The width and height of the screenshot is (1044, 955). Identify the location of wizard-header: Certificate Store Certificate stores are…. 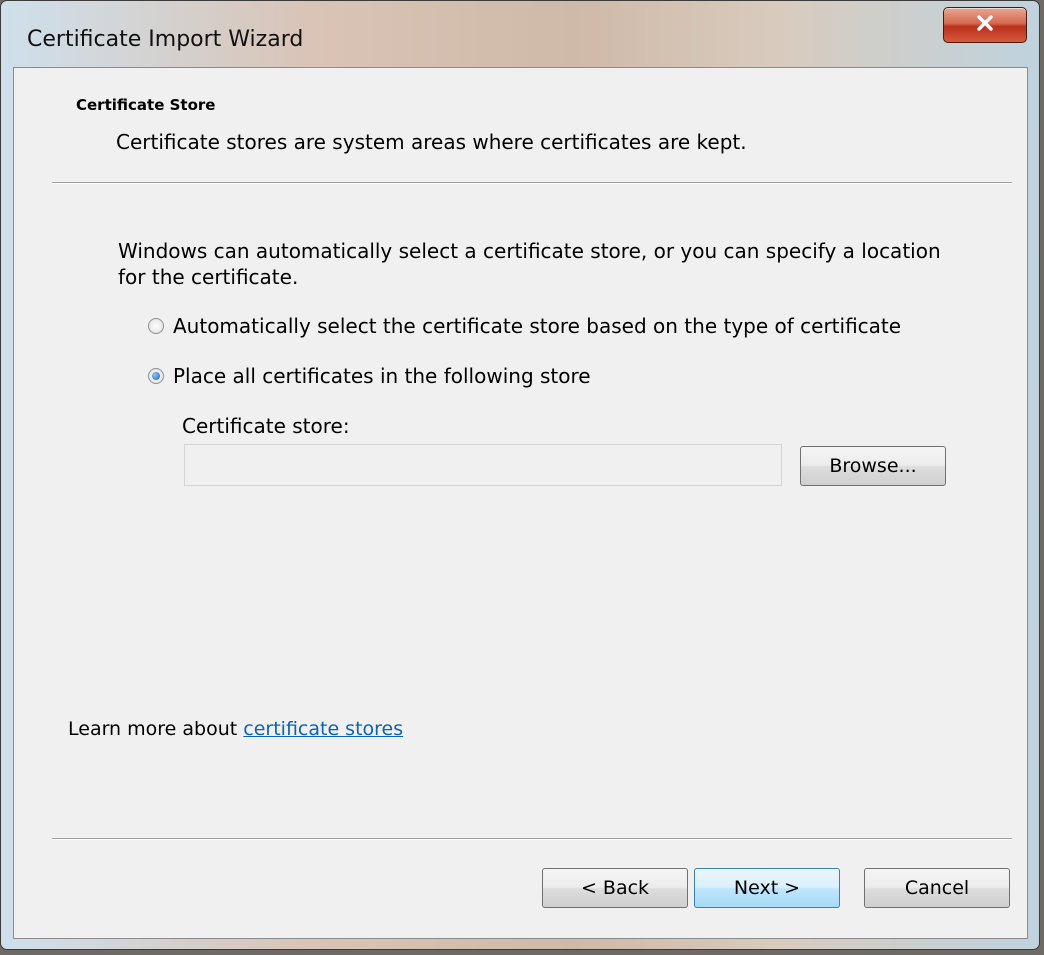
(520, 126).